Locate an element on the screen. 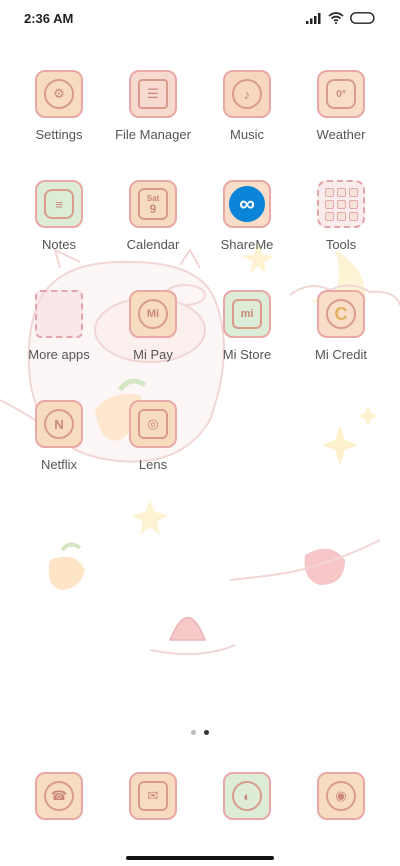 The image size is (400, 866). app-folder-tools: Tools is located at coordinates (341, 216).